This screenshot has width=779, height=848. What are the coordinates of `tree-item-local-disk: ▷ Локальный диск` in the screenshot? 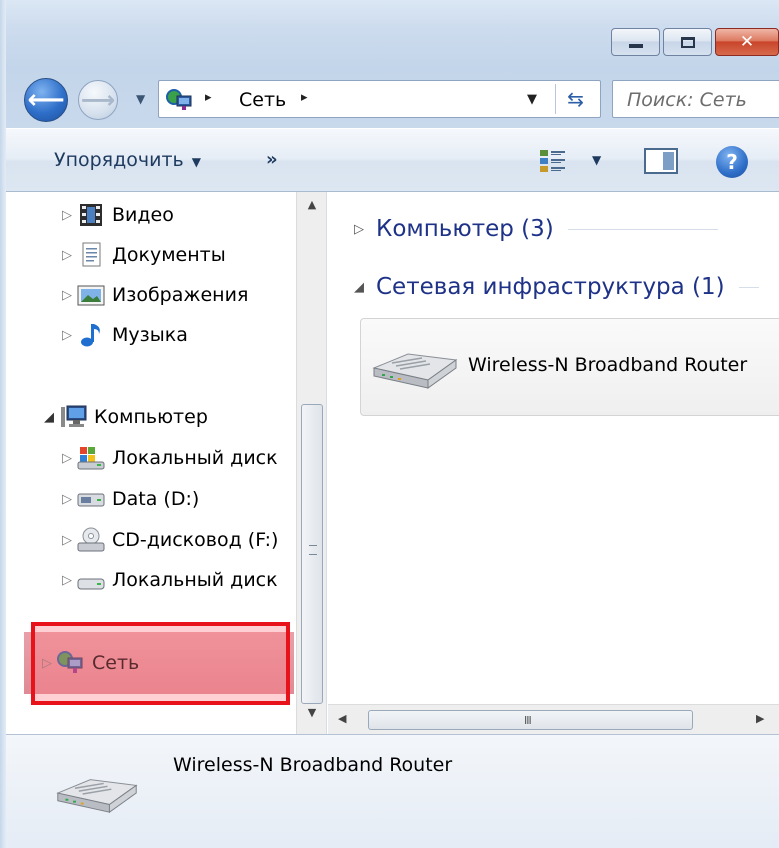 It's located at (168, 580).